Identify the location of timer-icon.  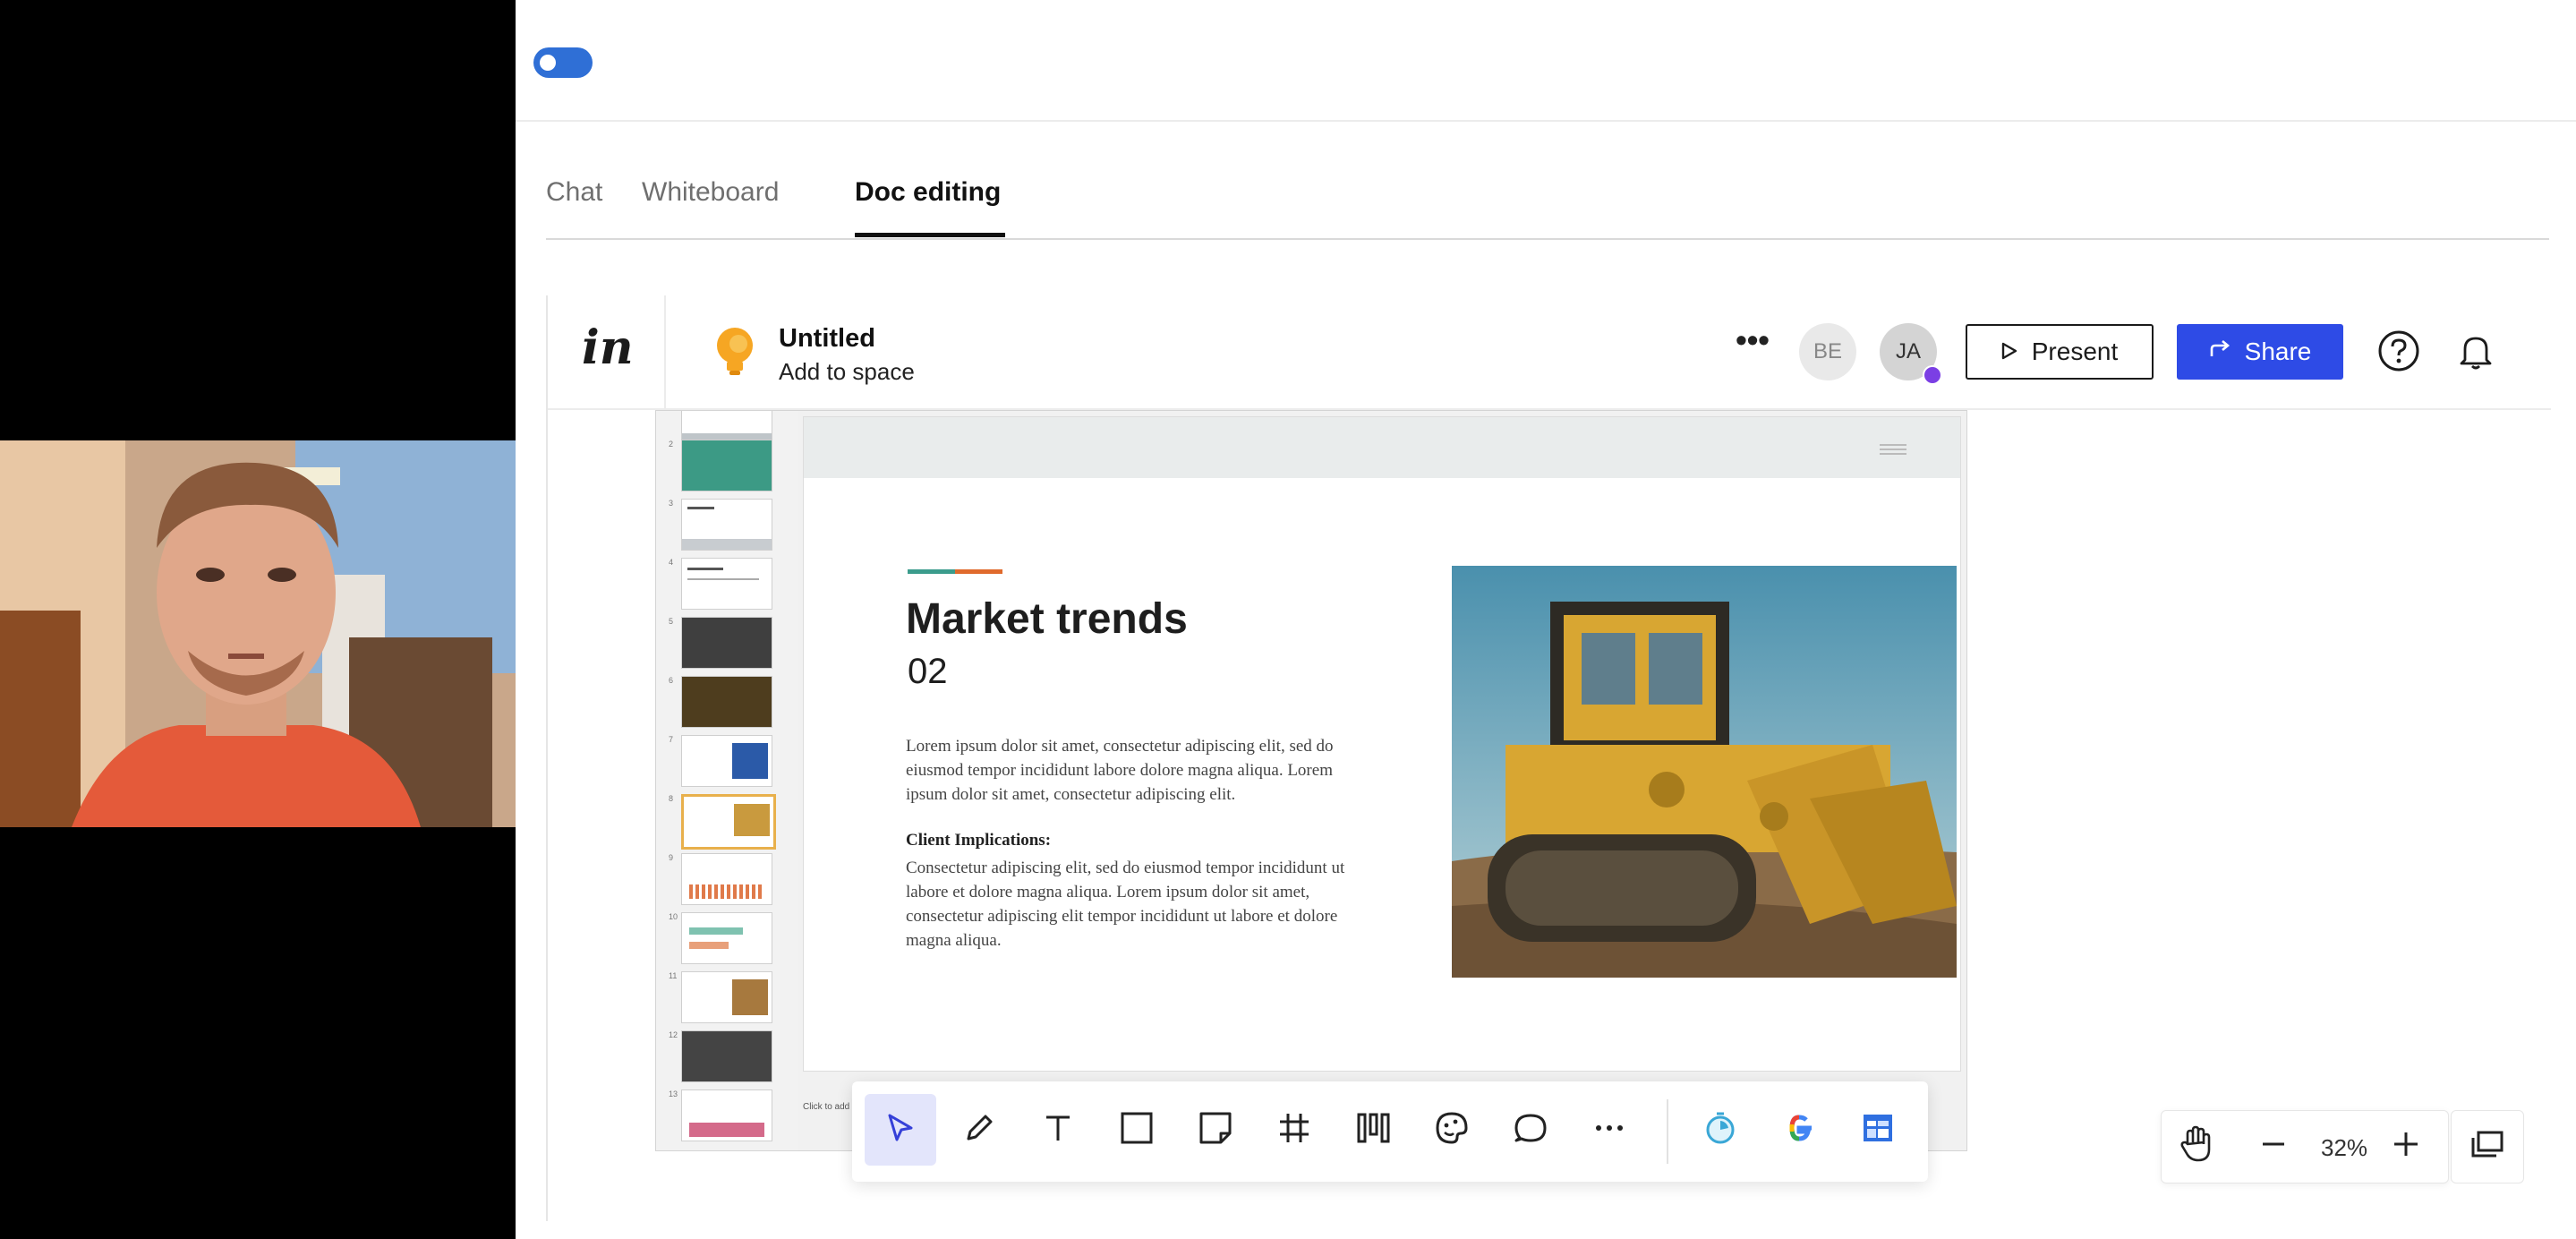
(1720, 1130).